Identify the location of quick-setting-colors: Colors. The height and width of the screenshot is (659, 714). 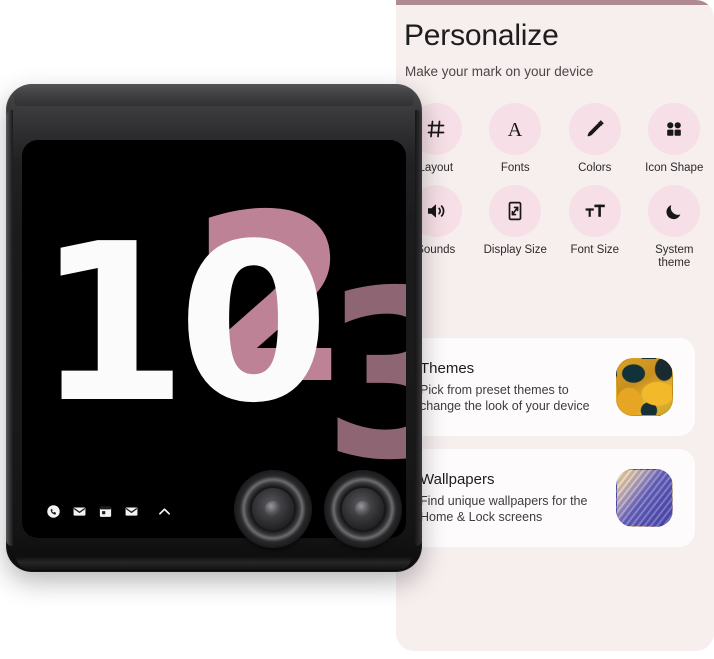
(595, 139).